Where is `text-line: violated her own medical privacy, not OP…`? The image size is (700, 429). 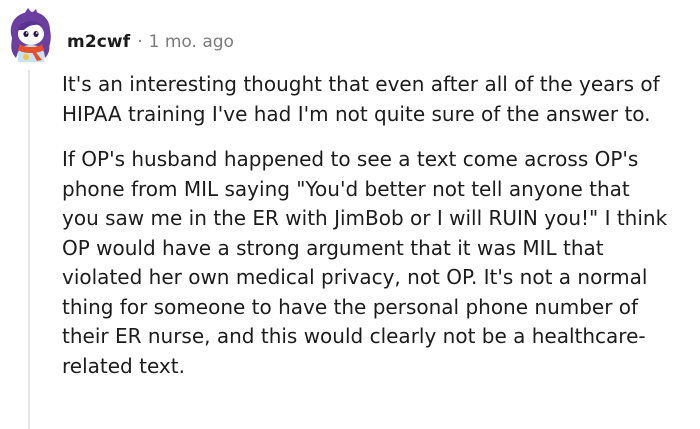 text-line: violated her own medical privacy, not OP… is located at coordinates (355, 277).